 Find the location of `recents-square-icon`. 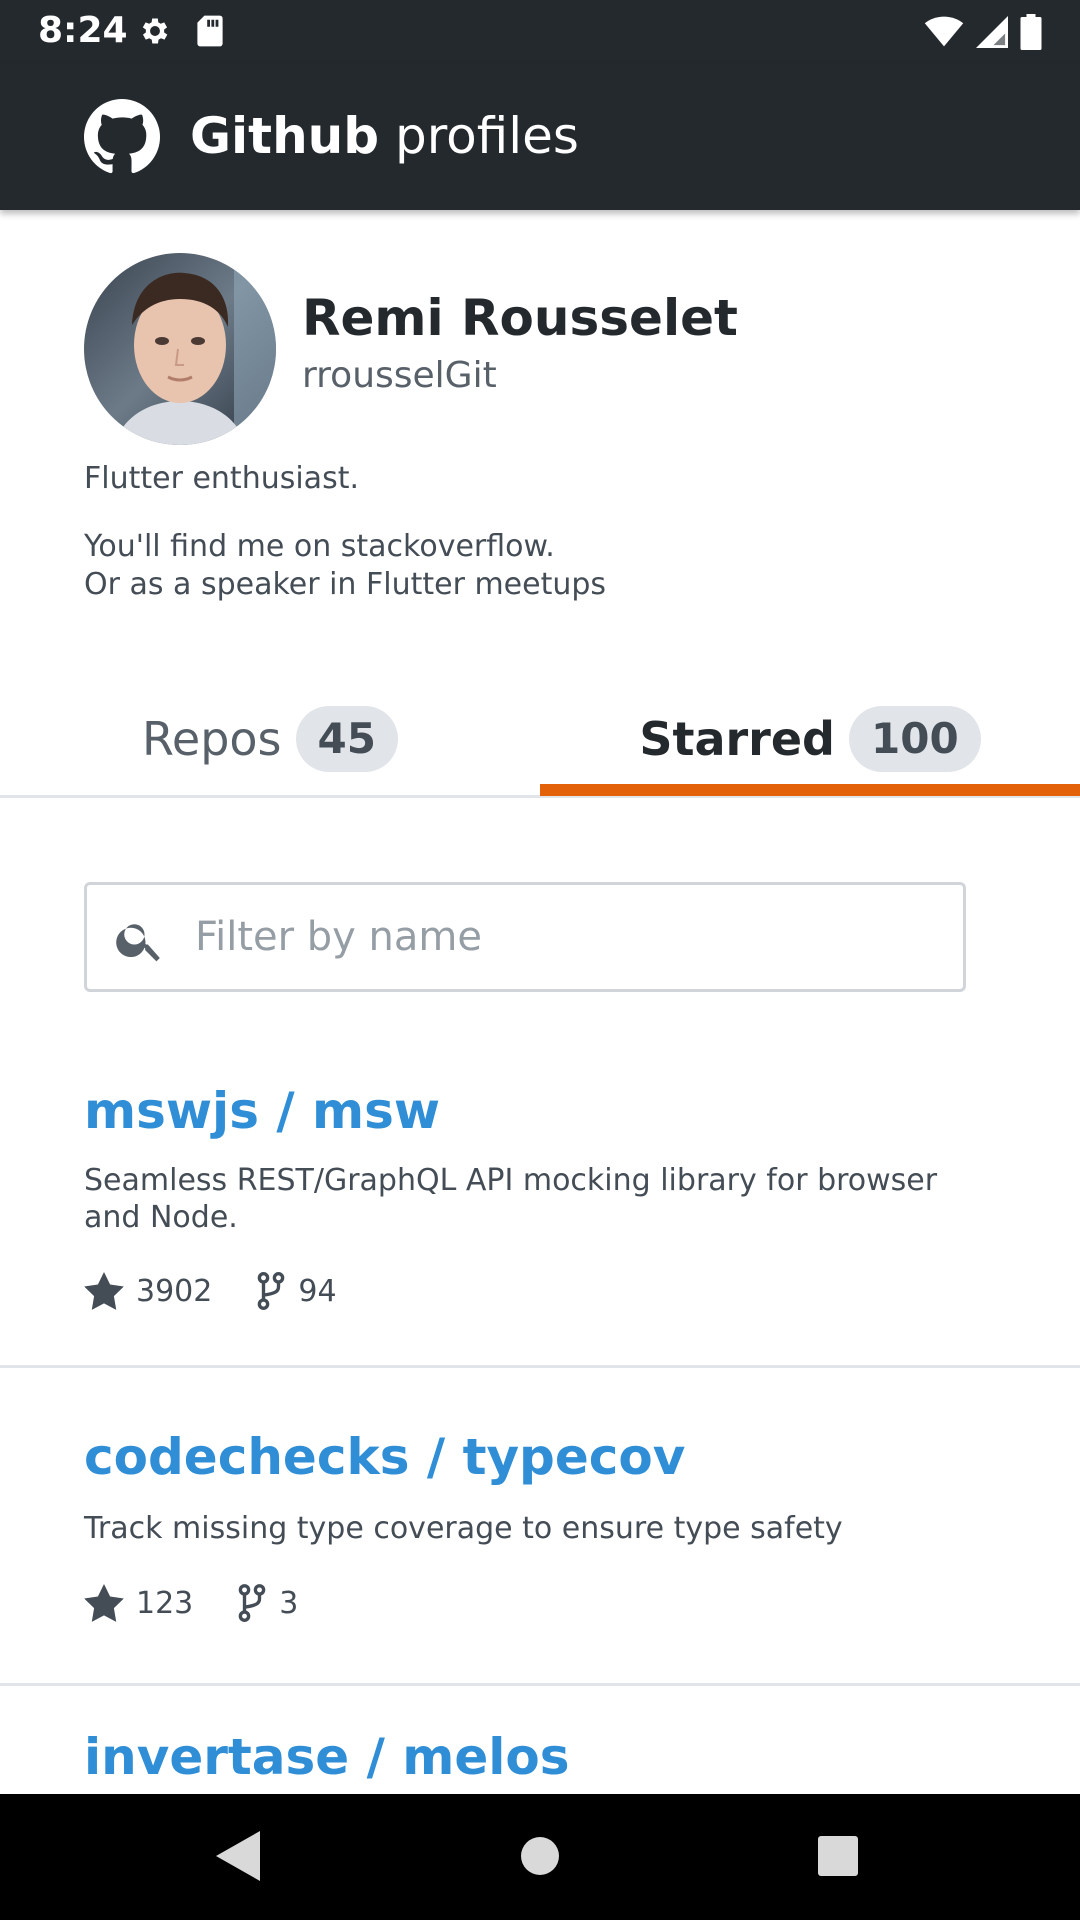

recents-square-icon is located at coordinates (838, 1858).